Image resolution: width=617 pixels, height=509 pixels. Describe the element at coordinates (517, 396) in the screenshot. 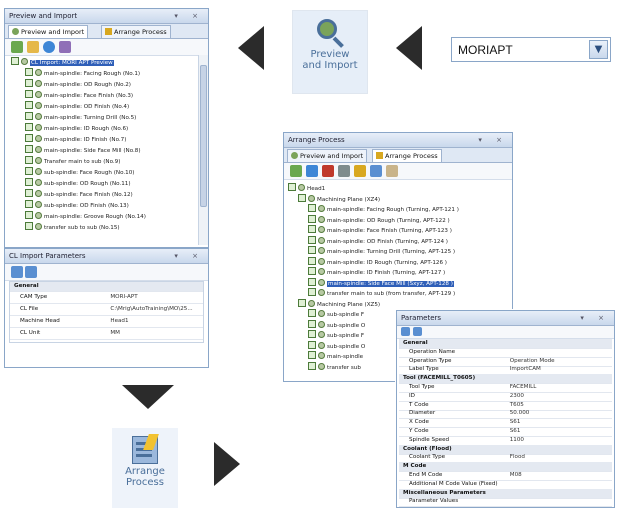

I see `property-value: 2300` at that location.